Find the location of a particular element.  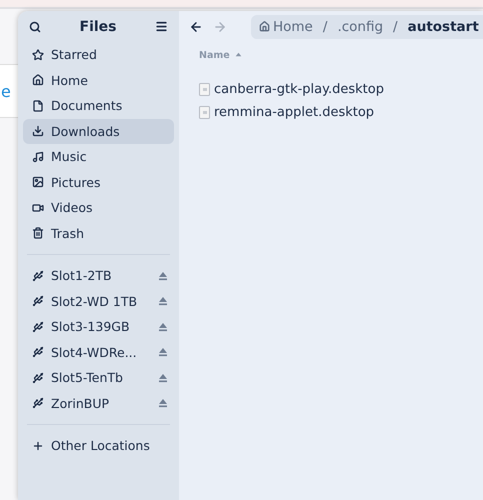

sidebar-item: Pictures is located at coordinates (98, 182).